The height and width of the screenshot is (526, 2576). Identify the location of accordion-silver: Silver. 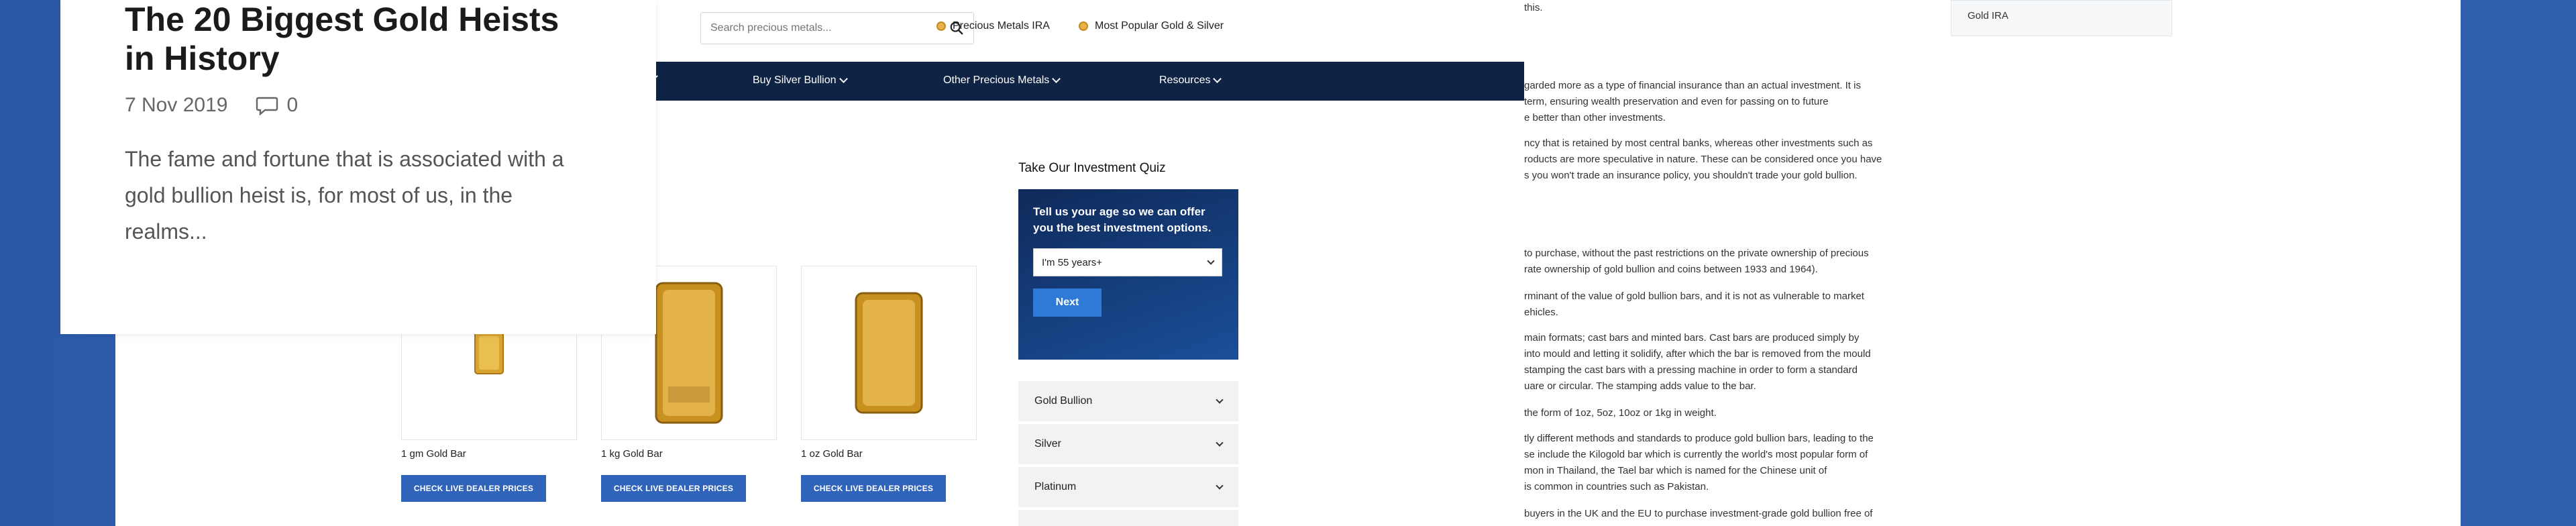
(1128, 445).